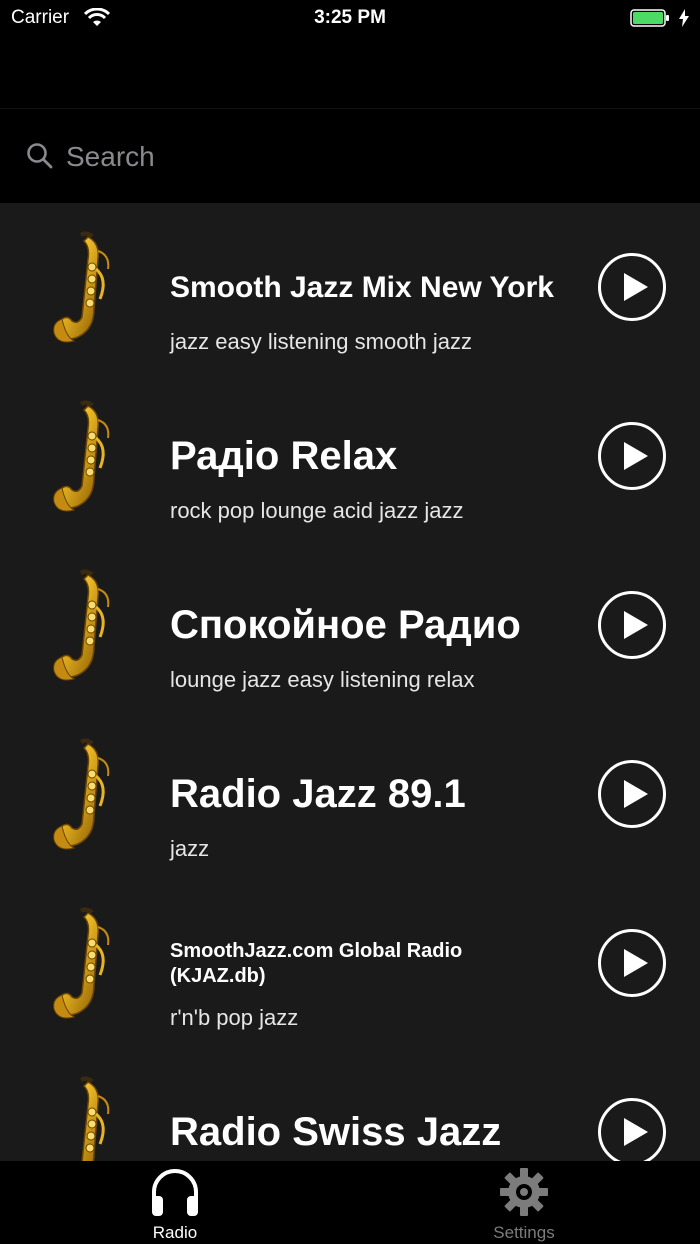 This screenshot has height=1244, width=700. Describe the element at coordinates (649, 18) in the screenshot. I see `battery-icon` at that location.